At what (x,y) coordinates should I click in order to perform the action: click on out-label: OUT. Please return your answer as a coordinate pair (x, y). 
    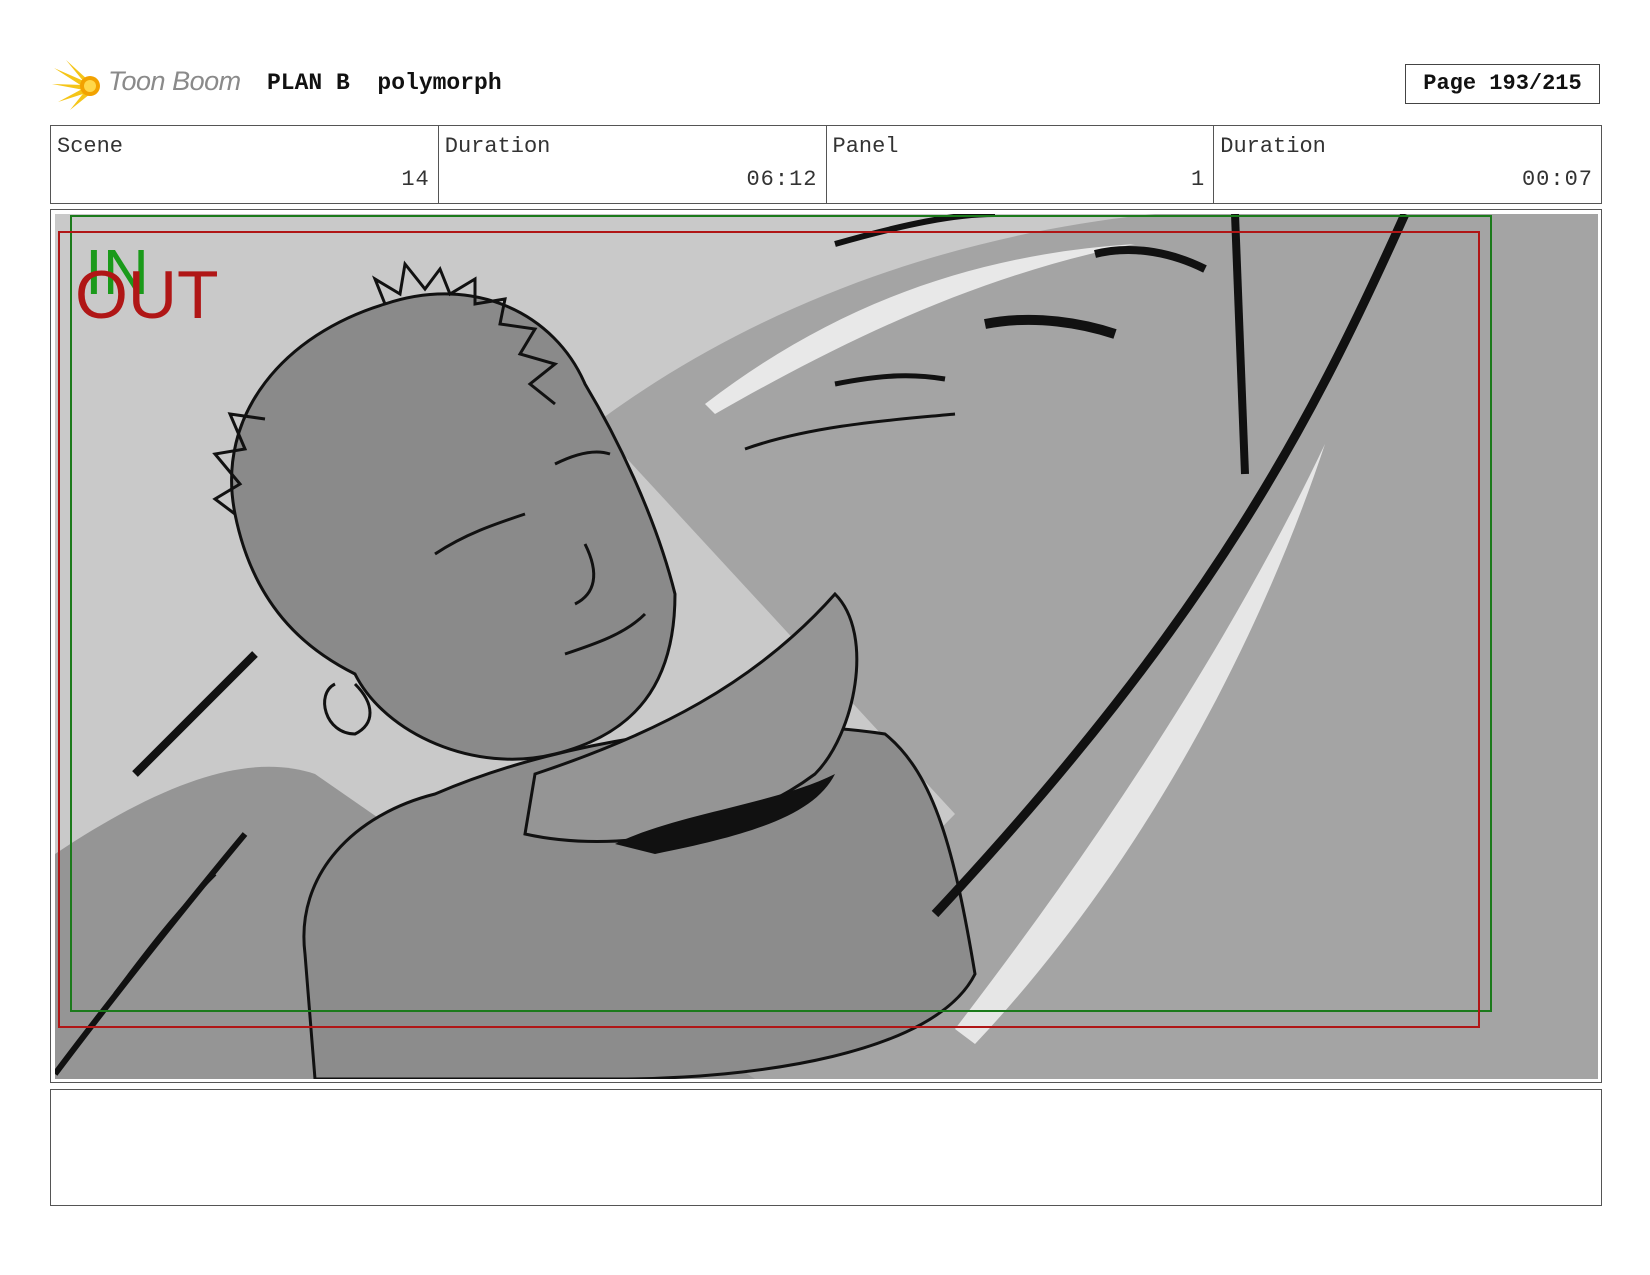
    Looking at the image, I should click on (147, 295).